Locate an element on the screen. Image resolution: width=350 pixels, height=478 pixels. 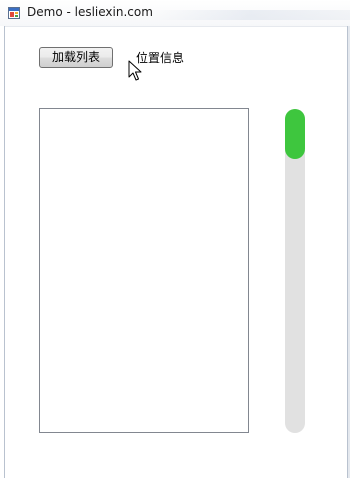
app-window-icon is located at coordinates (14, 13).